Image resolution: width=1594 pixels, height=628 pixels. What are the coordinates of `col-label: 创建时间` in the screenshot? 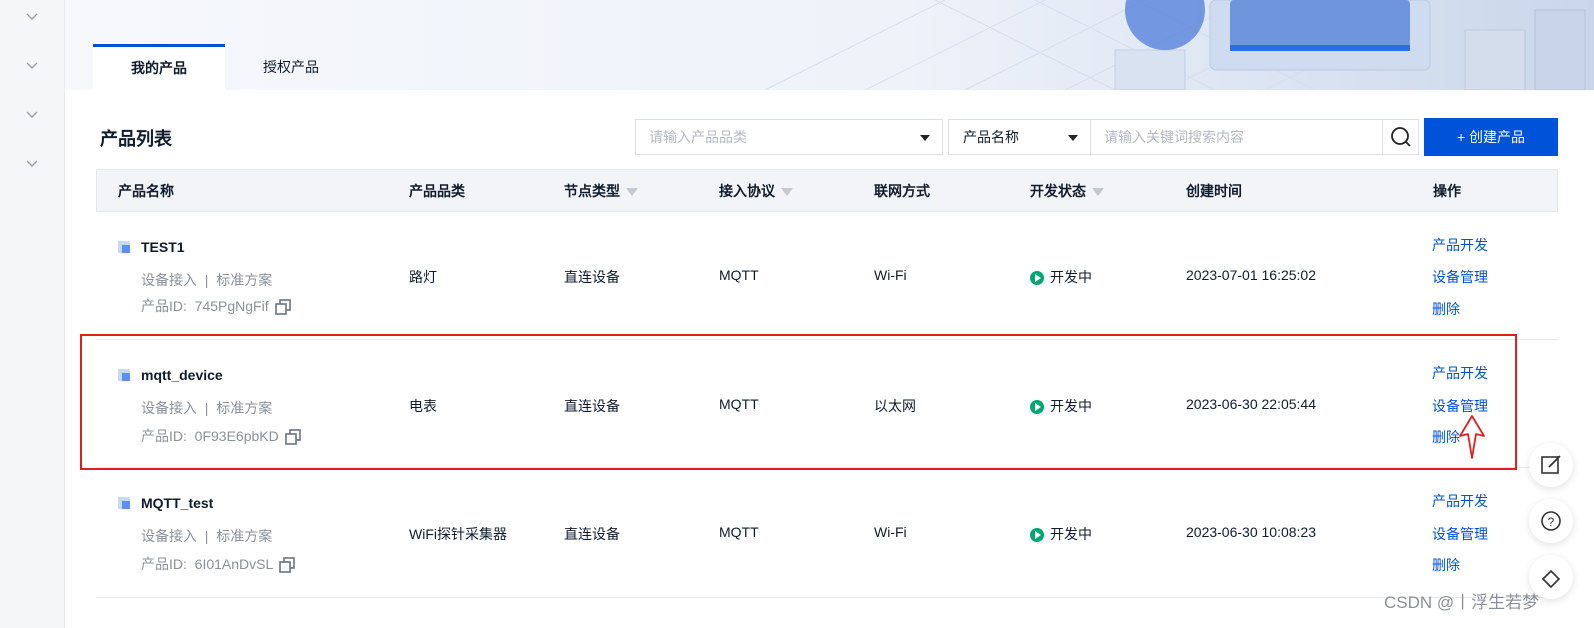 It's located at (1214, 191).